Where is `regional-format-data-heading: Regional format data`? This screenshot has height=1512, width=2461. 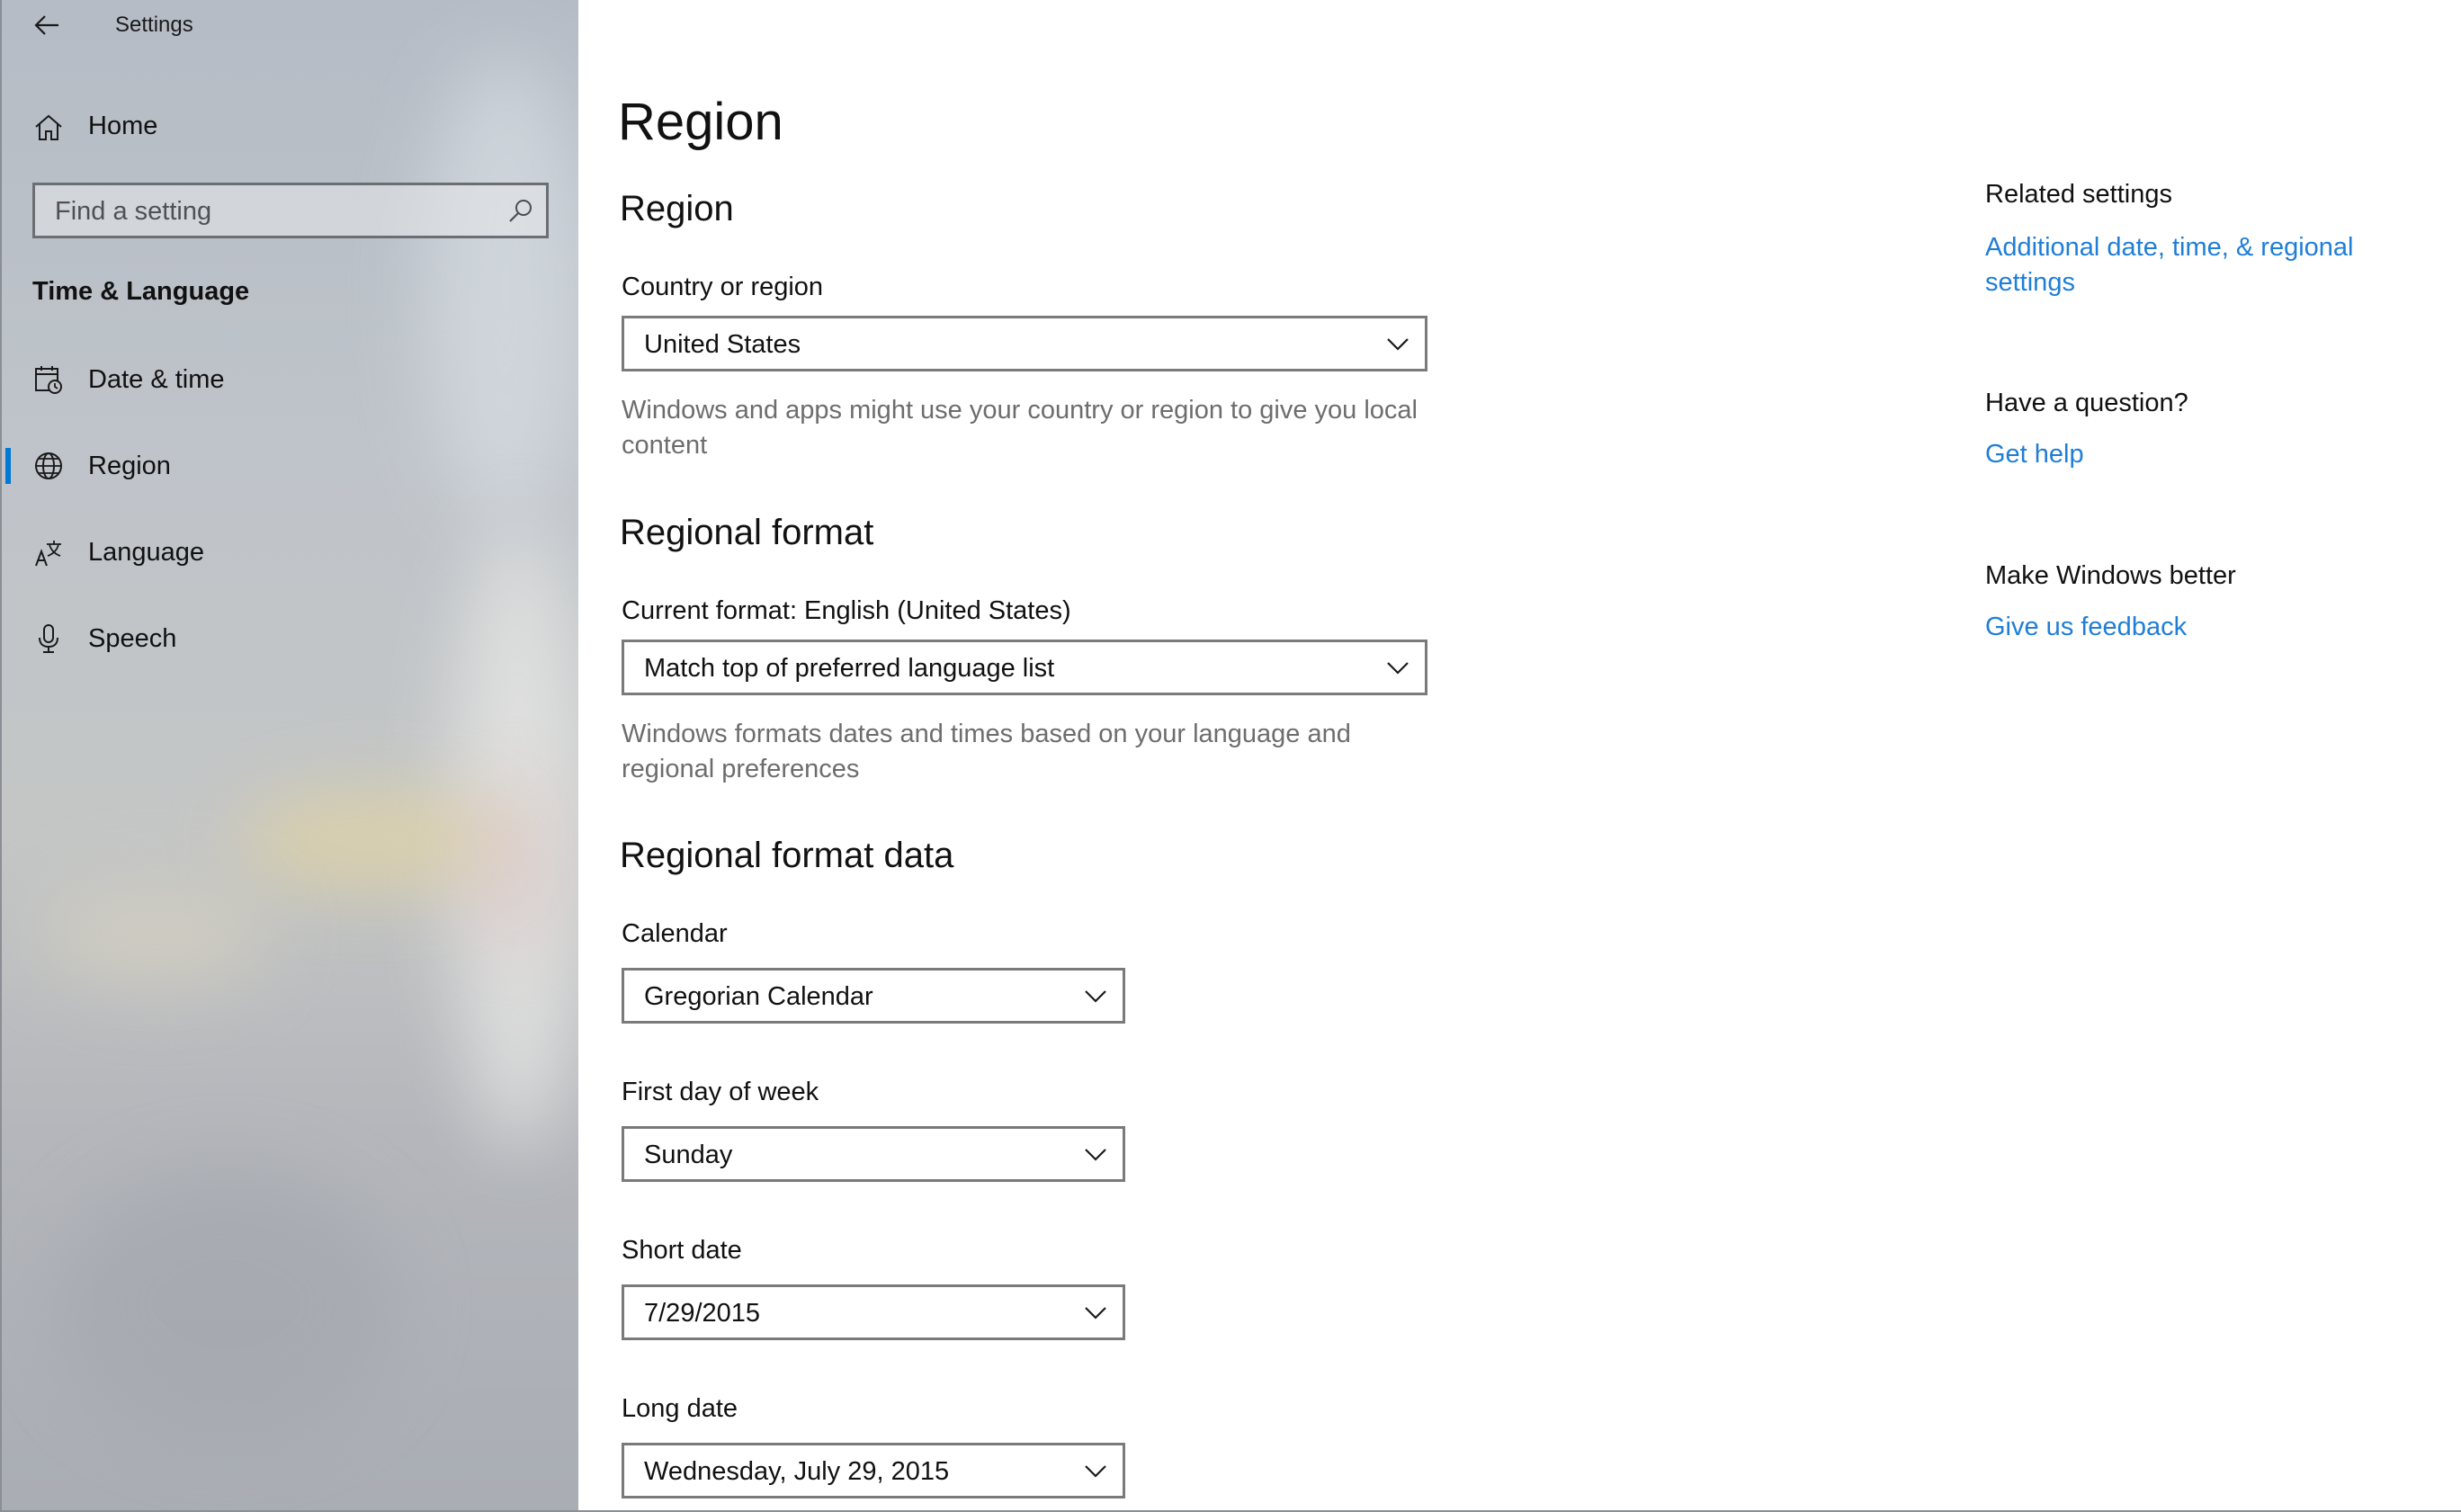
regional-format-data-heading: Regional format data is located at coordinates (787, 855).